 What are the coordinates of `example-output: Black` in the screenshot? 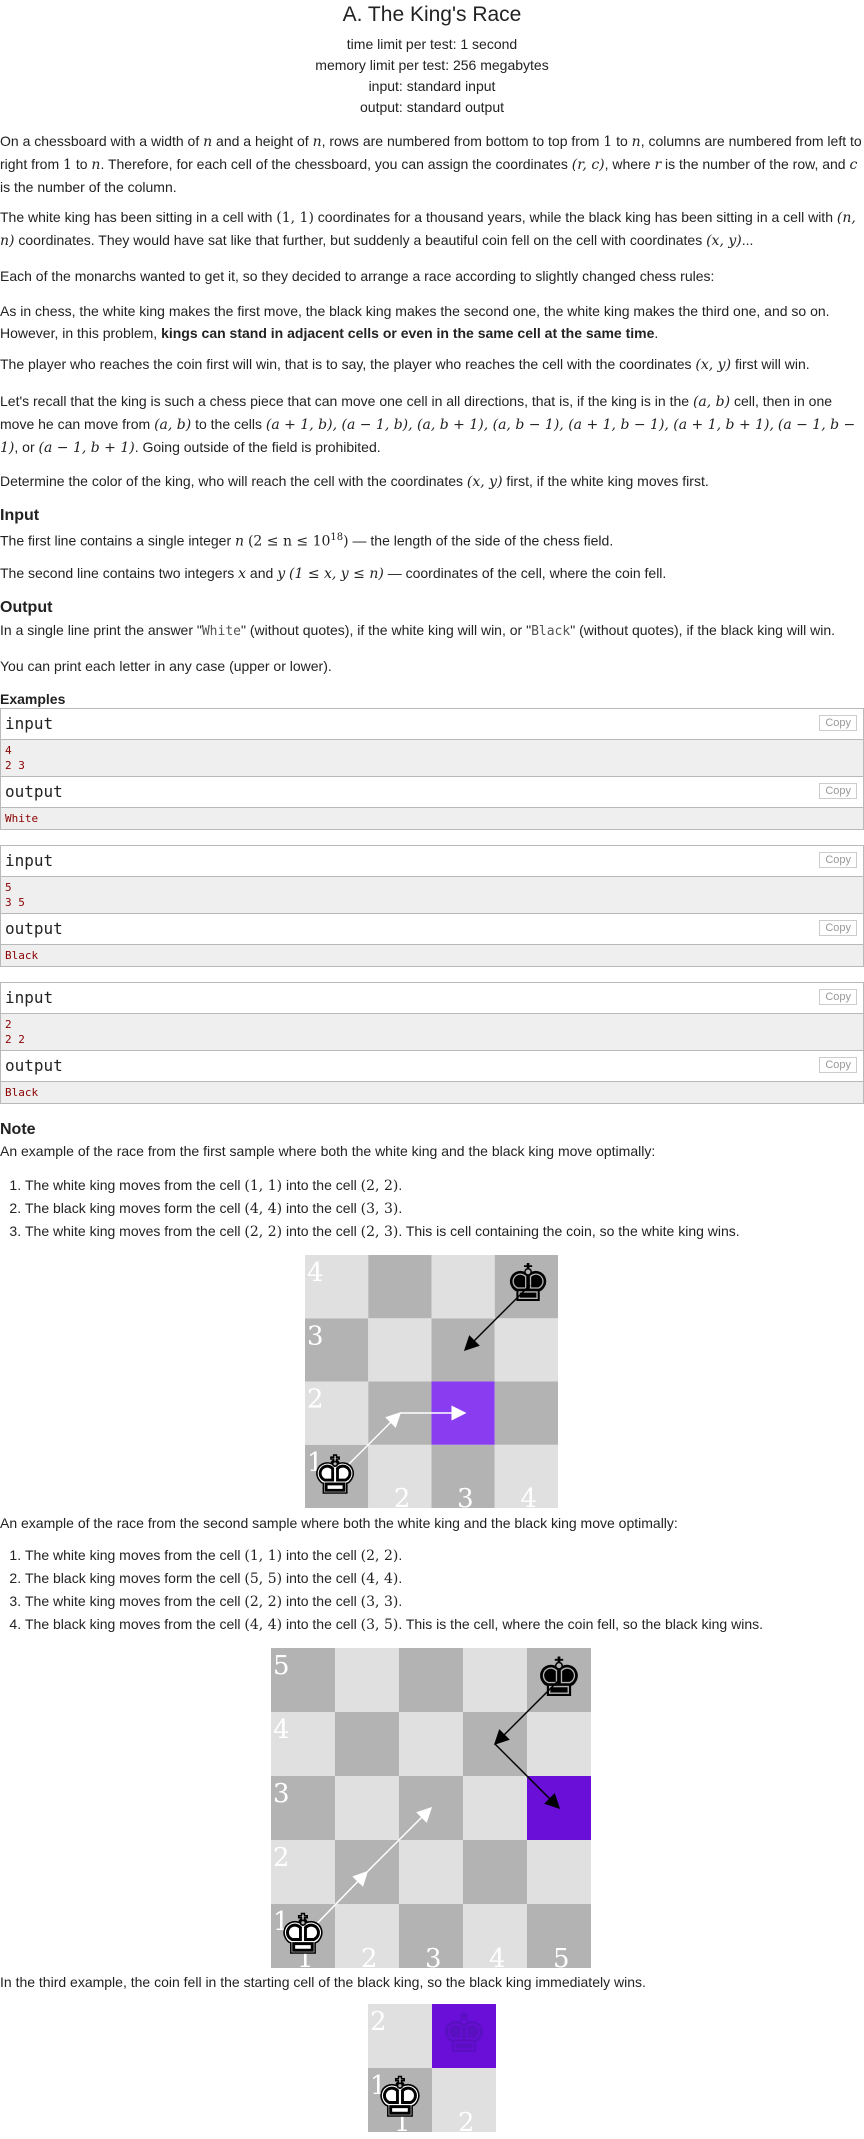 It's located at (432, 1092).